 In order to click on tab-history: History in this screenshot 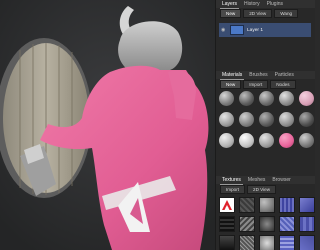, I will do `click(252, 4)`.